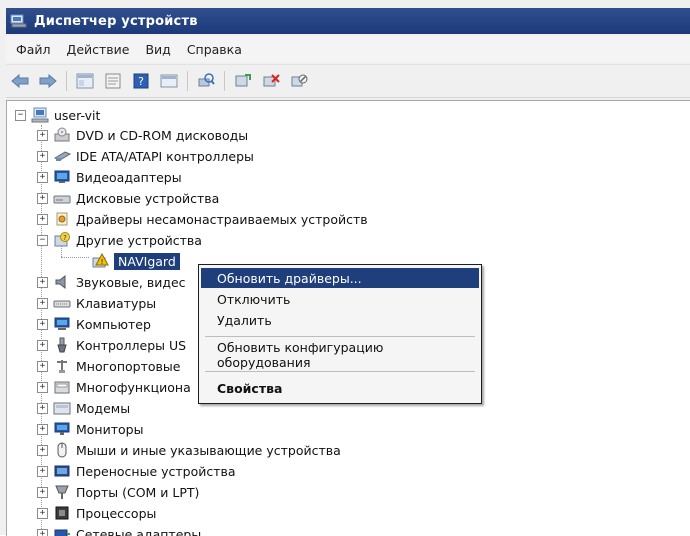  What do you see at coordinates (136, 471) in the screenshot?
I see `tree-item-portable-devices: + Переносные устройства` at bounding box center [136, 471].